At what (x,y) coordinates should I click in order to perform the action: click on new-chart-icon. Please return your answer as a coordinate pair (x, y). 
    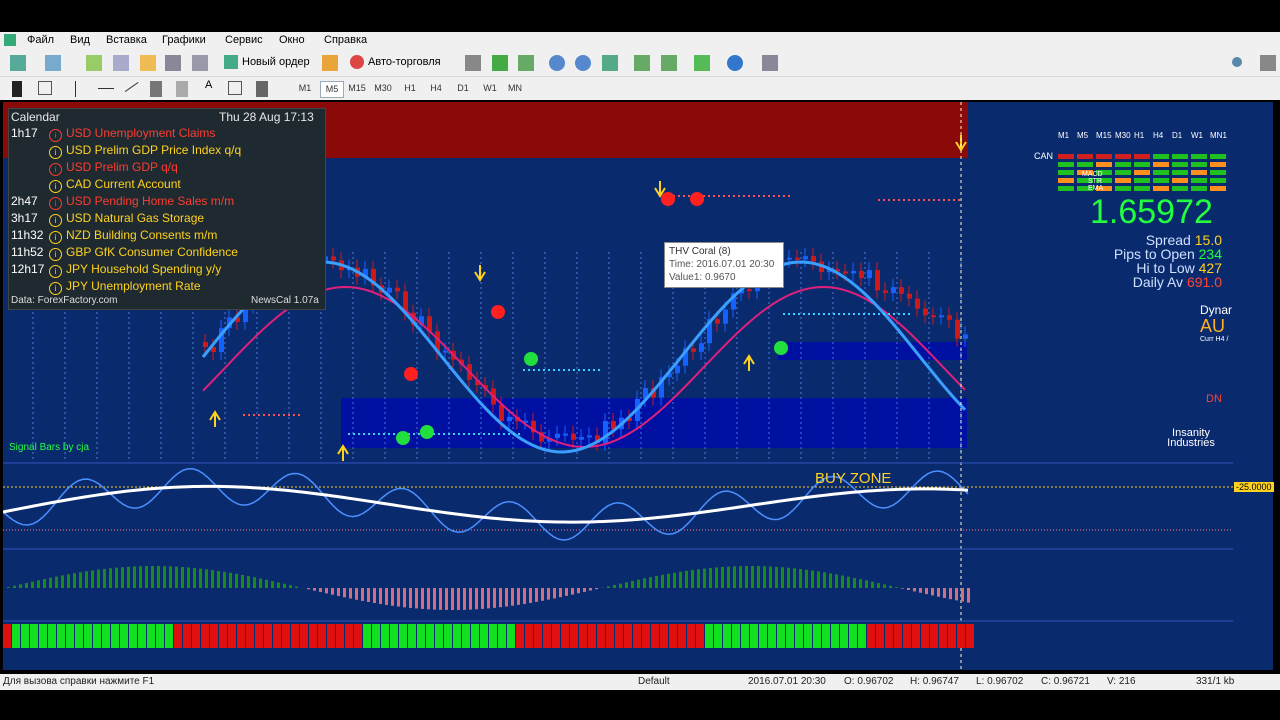
    Looking at the image, I should click on (18, 63).